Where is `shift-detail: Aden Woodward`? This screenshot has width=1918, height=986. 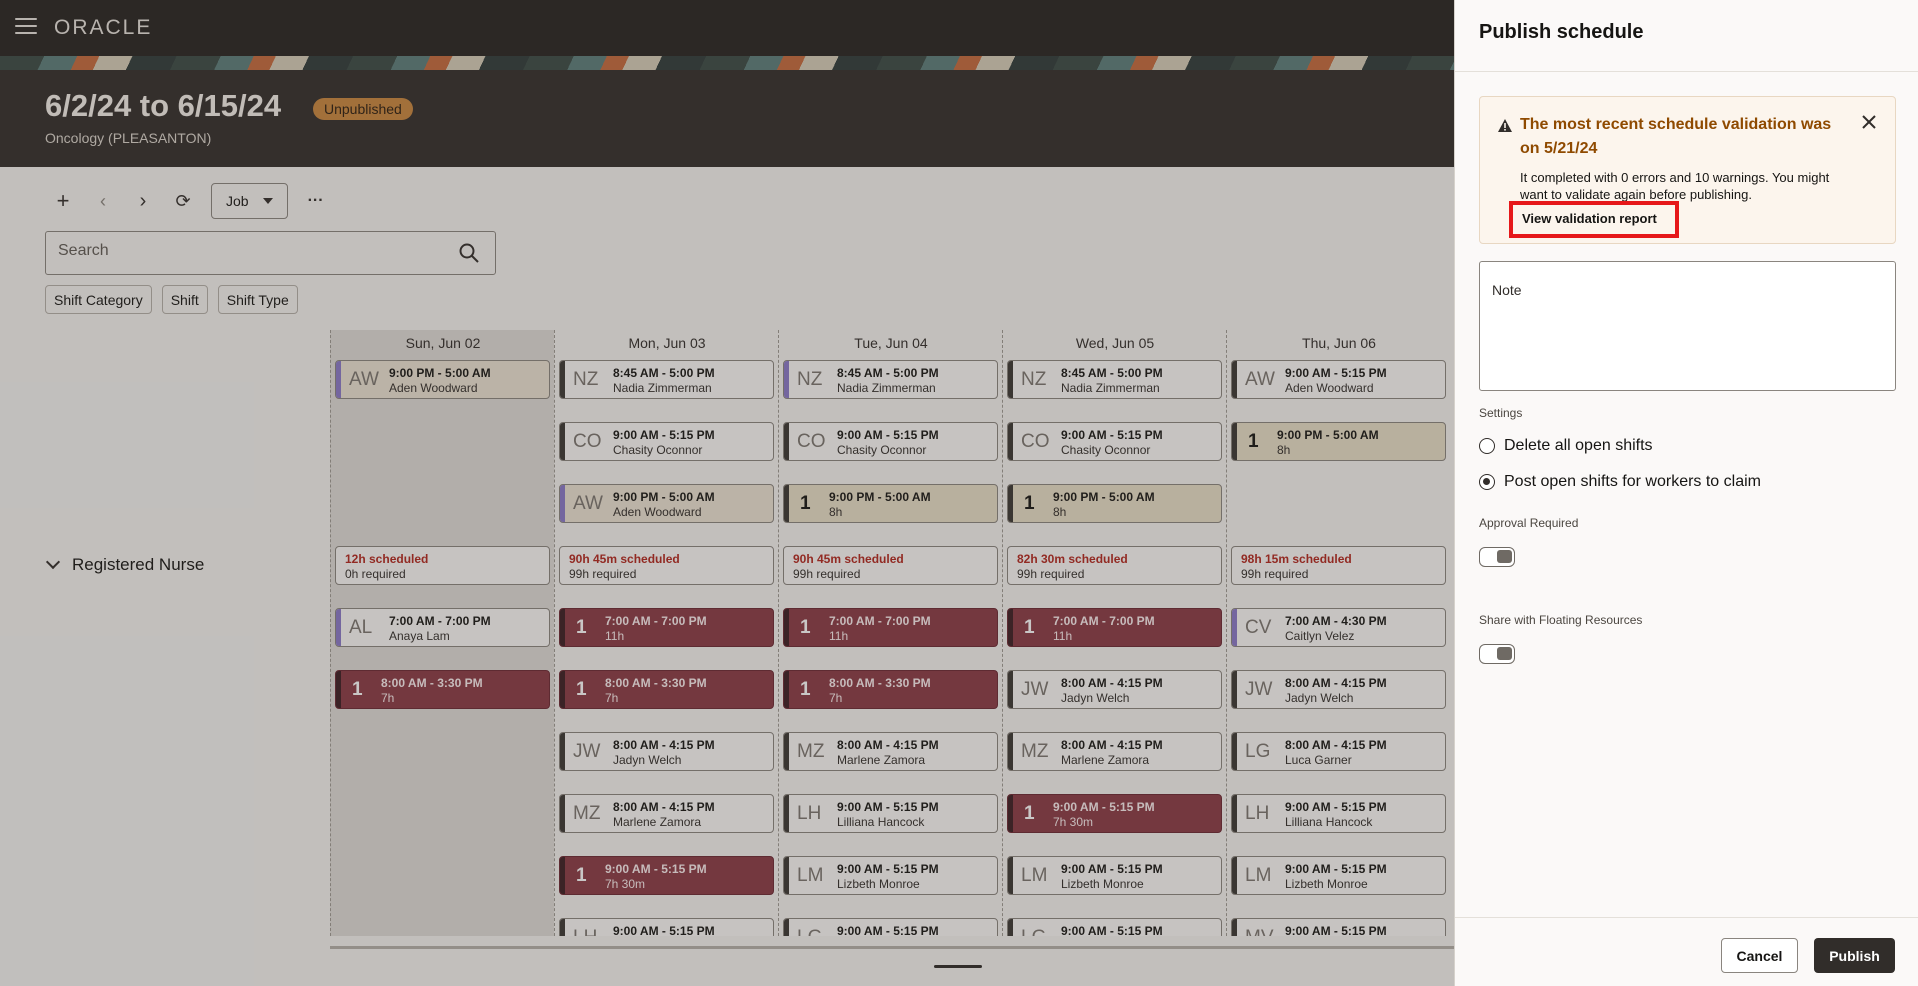
shift-detail: Aden Woodward is located at coordinates (657, 512).